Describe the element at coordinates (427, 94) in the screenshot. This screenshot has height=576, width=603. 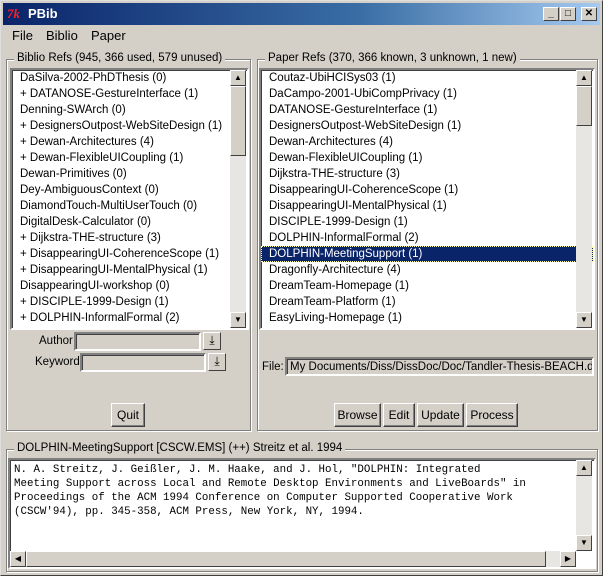
I see `list-item: DaCampo-2001-UbiCompPrivacy (1)` at that location.